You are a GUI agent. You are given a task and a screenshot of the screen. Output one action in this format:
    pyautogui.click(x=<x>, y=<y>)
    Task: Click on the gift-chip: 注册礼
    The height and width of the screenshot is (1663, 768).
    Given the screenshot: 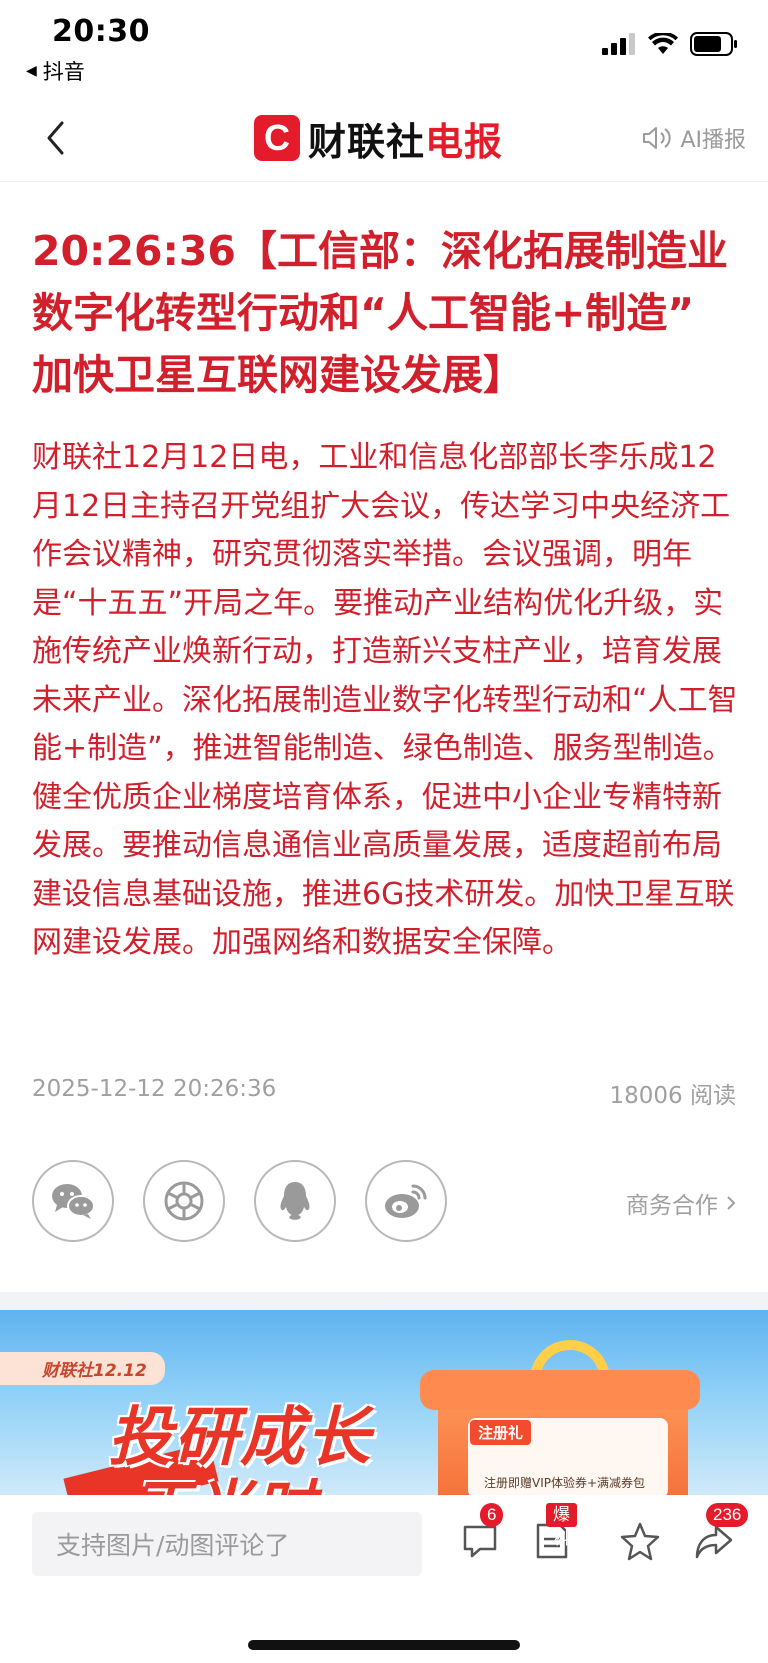 What is the action you would take?
    pyautogui.click(x=501, y=1432)
    